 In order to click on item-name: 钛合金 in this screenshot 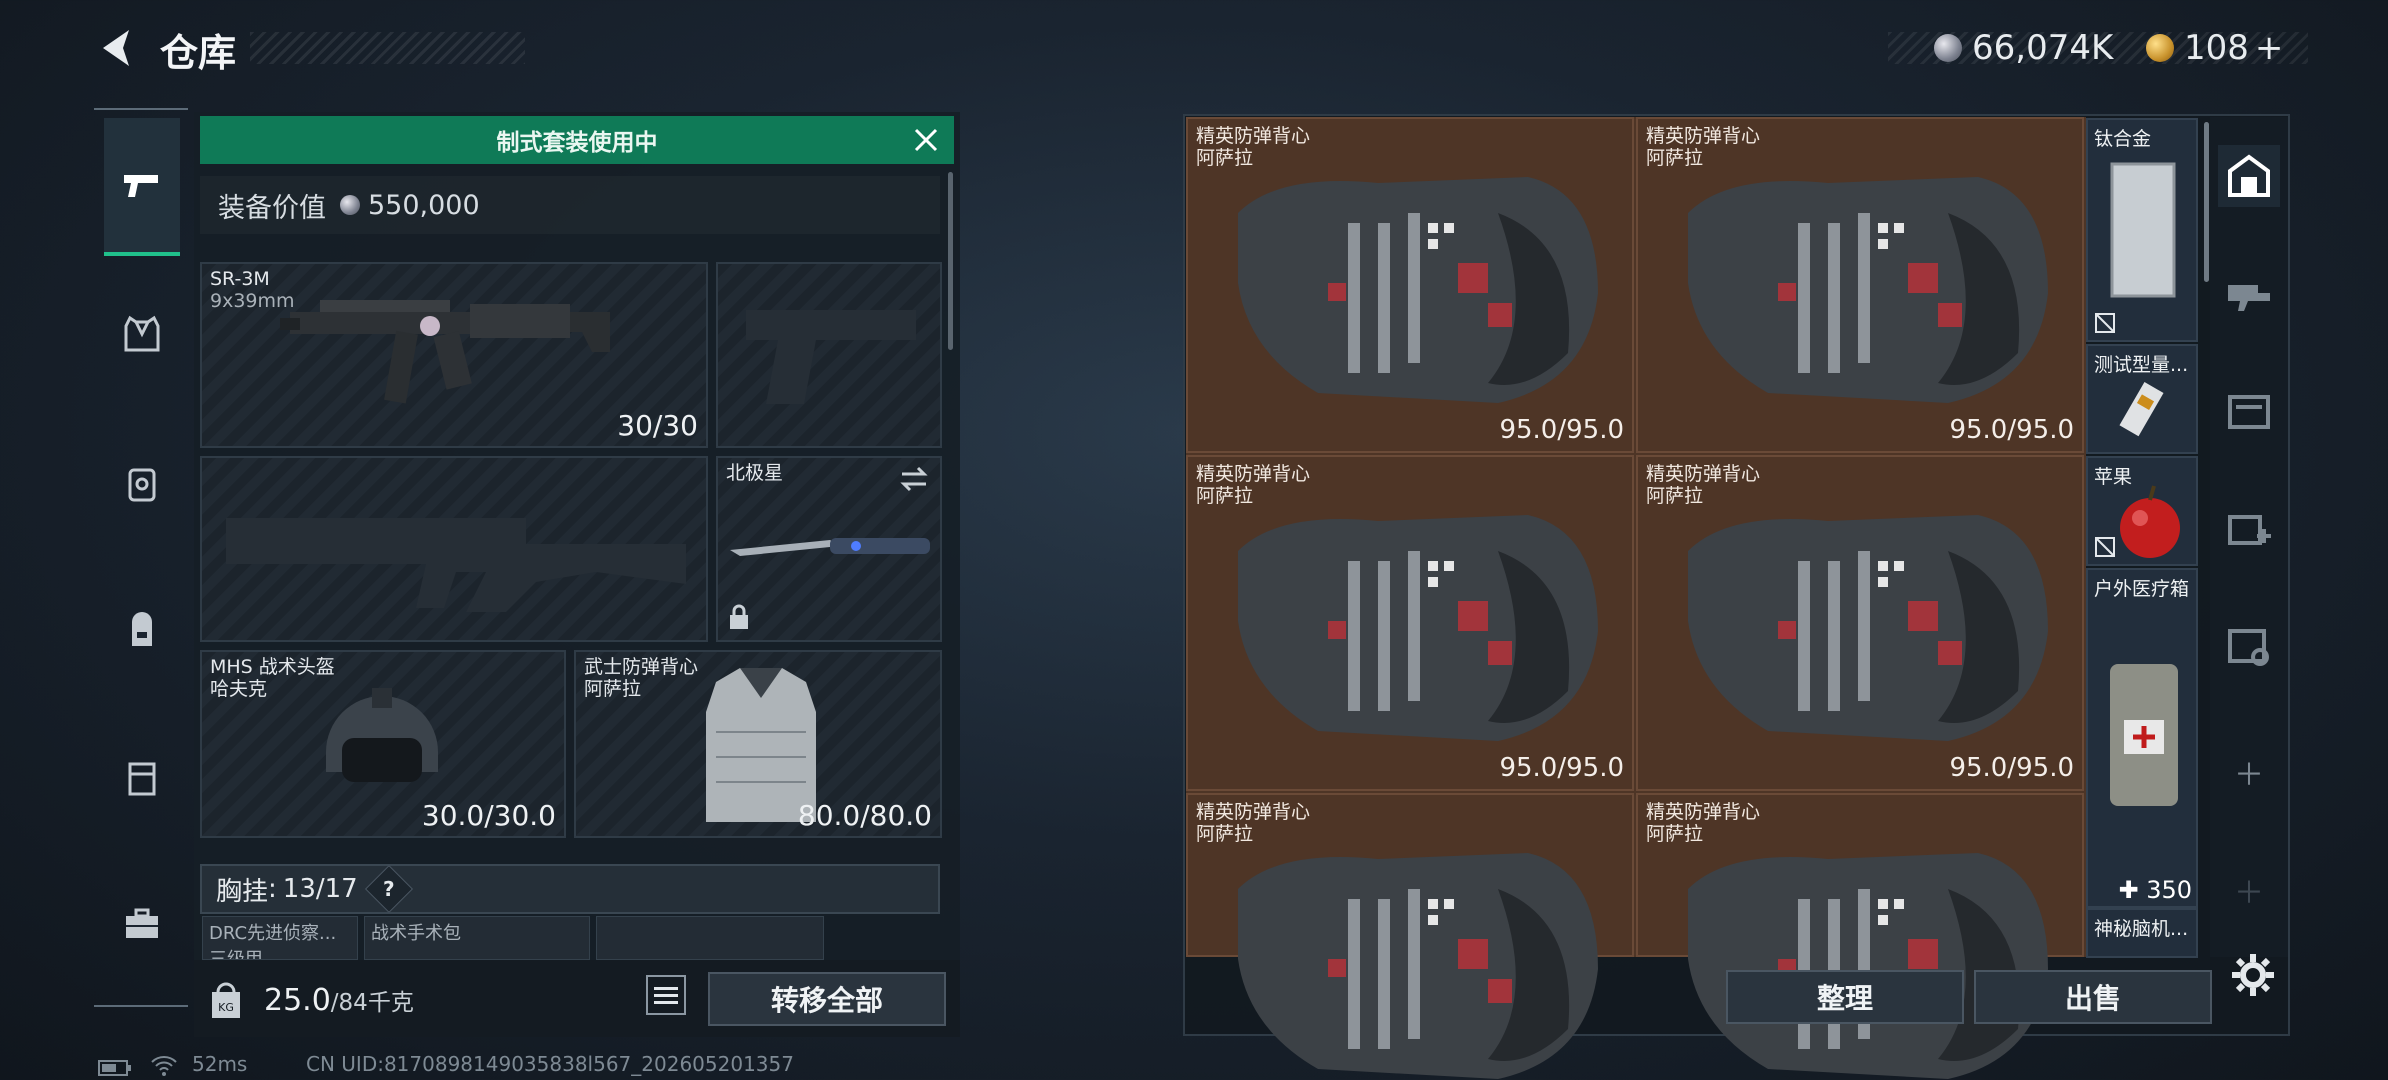, I will do `click(2123, 139)`.